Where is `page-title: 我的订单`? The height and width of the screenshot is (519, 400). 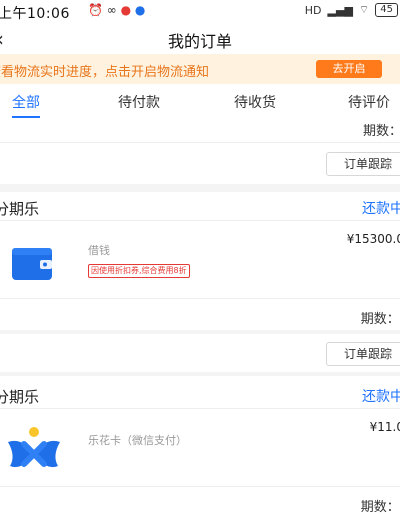
page-title: 我的订单 is located at coordinates (199, 41).